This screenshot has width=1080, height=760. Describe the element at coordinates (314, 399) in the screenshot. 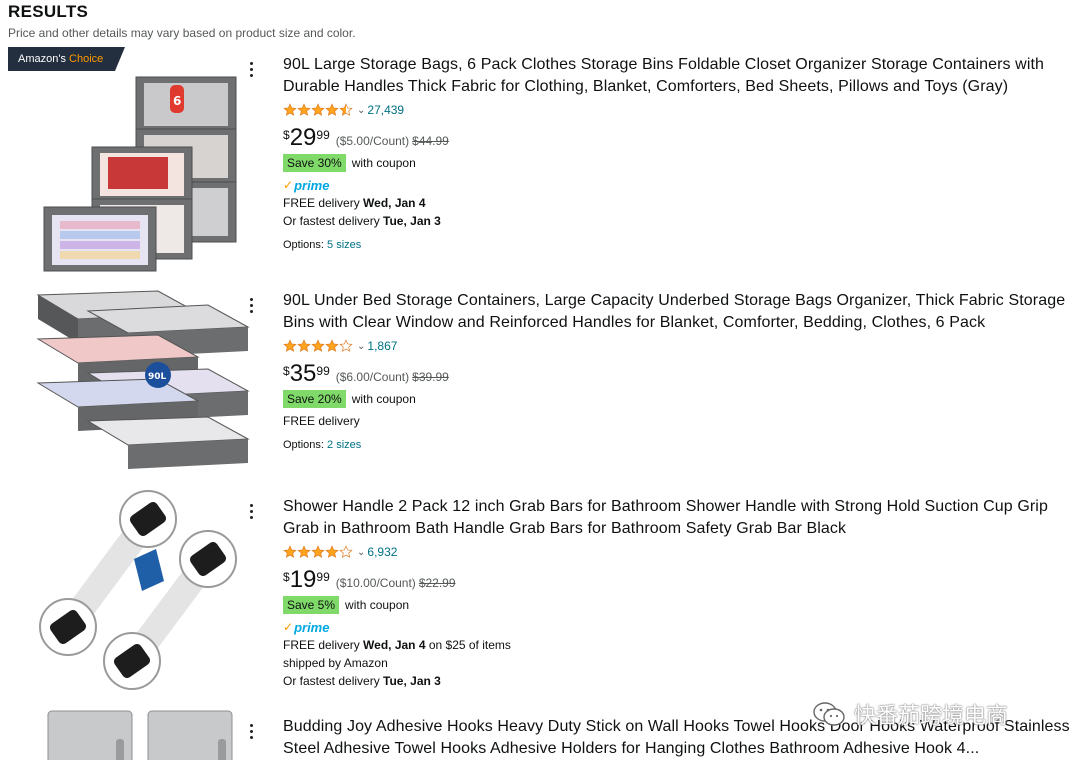

I see `save-coupon-badge: Save 20%` at that location.